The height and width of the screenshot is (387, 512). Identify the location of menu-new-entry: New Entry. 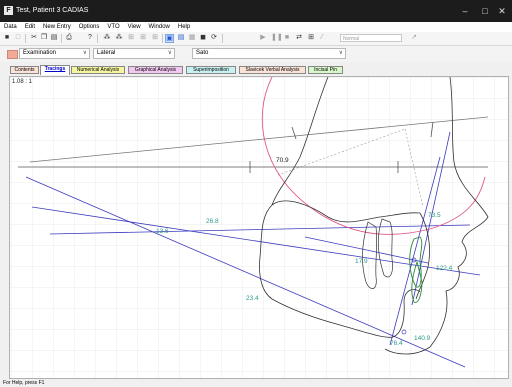
(57, 27).